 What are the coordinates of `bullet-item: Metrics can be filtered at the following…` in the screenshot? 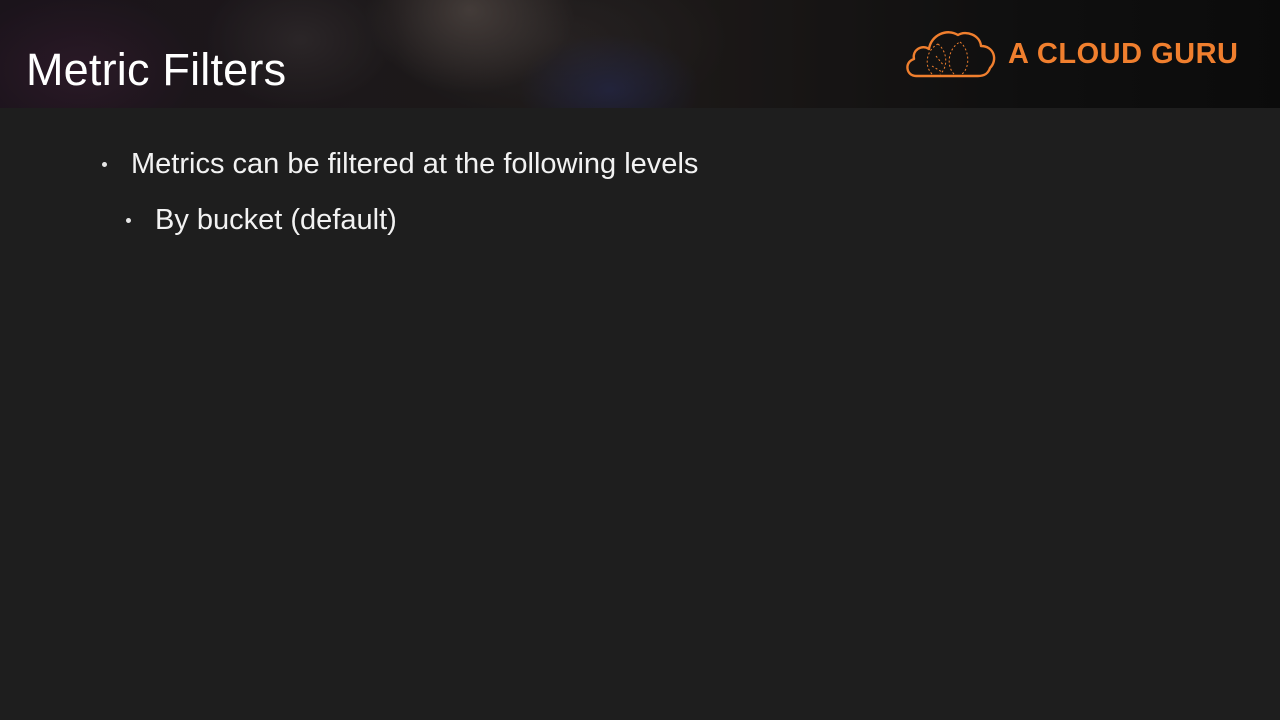 It's located at (400, 164).